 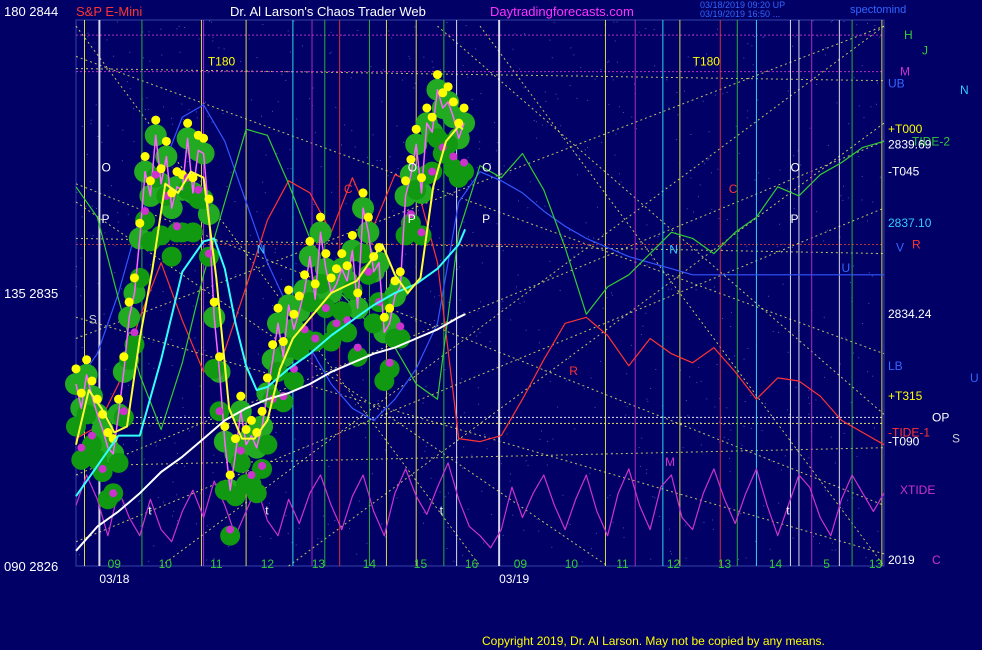 I want to click on price-highlight-blob, so click(x=171, y=256).